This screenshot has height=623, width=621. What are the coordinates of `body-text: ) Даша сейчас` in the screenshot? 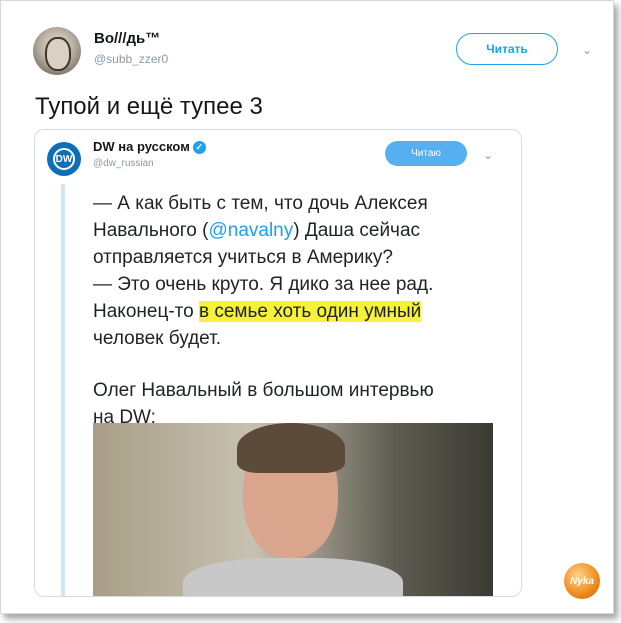 It's located at (357, 230).